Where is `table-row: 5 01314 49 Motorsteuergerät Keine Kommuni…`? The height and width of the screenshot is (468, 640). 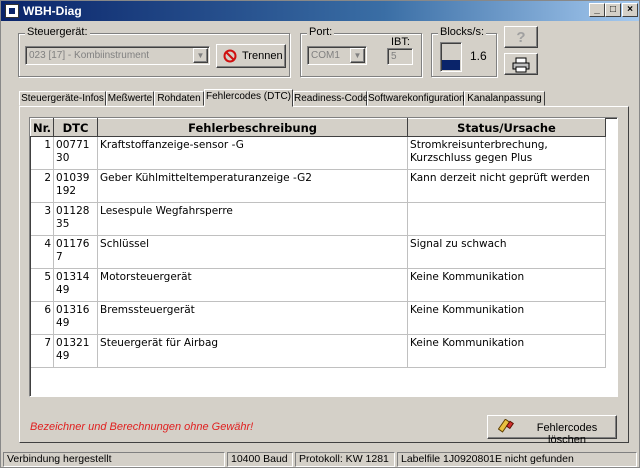 table-row: 5 01314 49 Motorsteuergerät Keine Kommuni… is located at coordinates (318, 285).